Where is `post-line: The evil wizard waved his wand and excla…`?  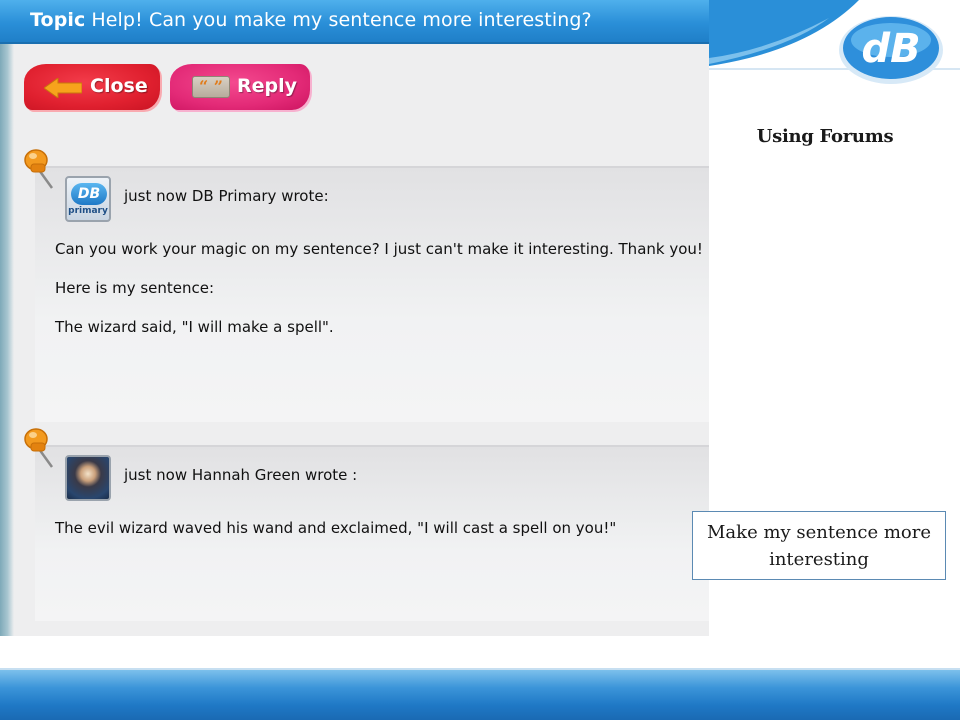
post-line: The evil wizard waved his wand and excla… is located at coordinates (336, 528).